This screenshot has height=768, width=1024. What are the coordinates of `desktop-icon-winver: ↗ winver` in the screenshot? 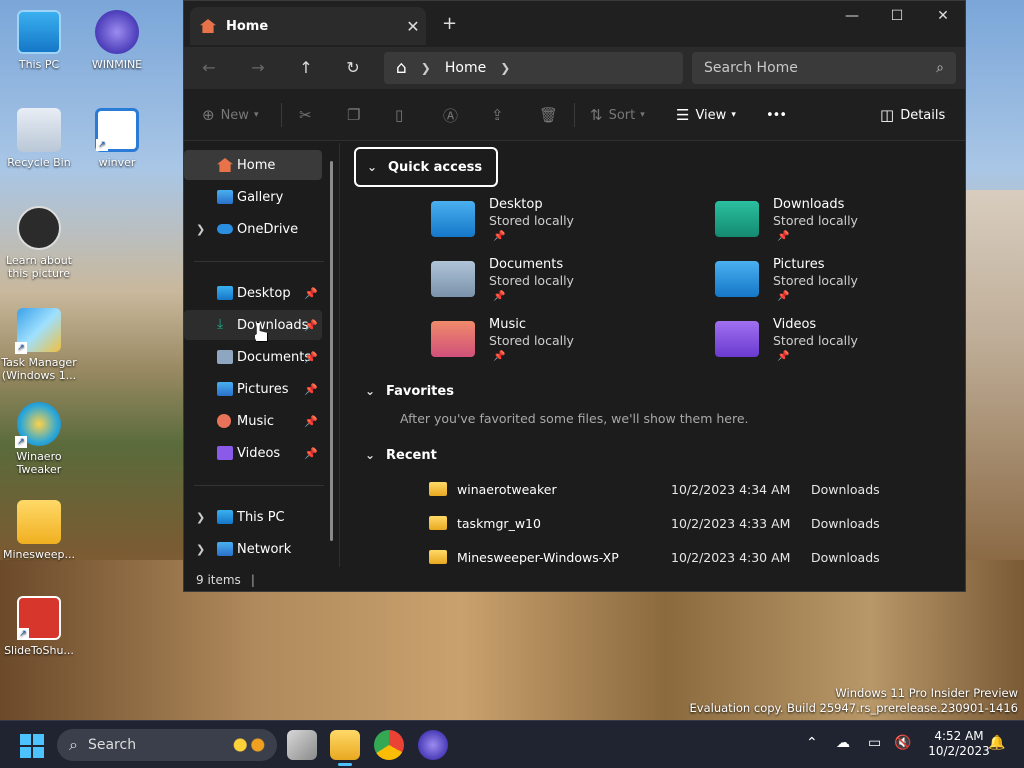 It's located at (117, 138).